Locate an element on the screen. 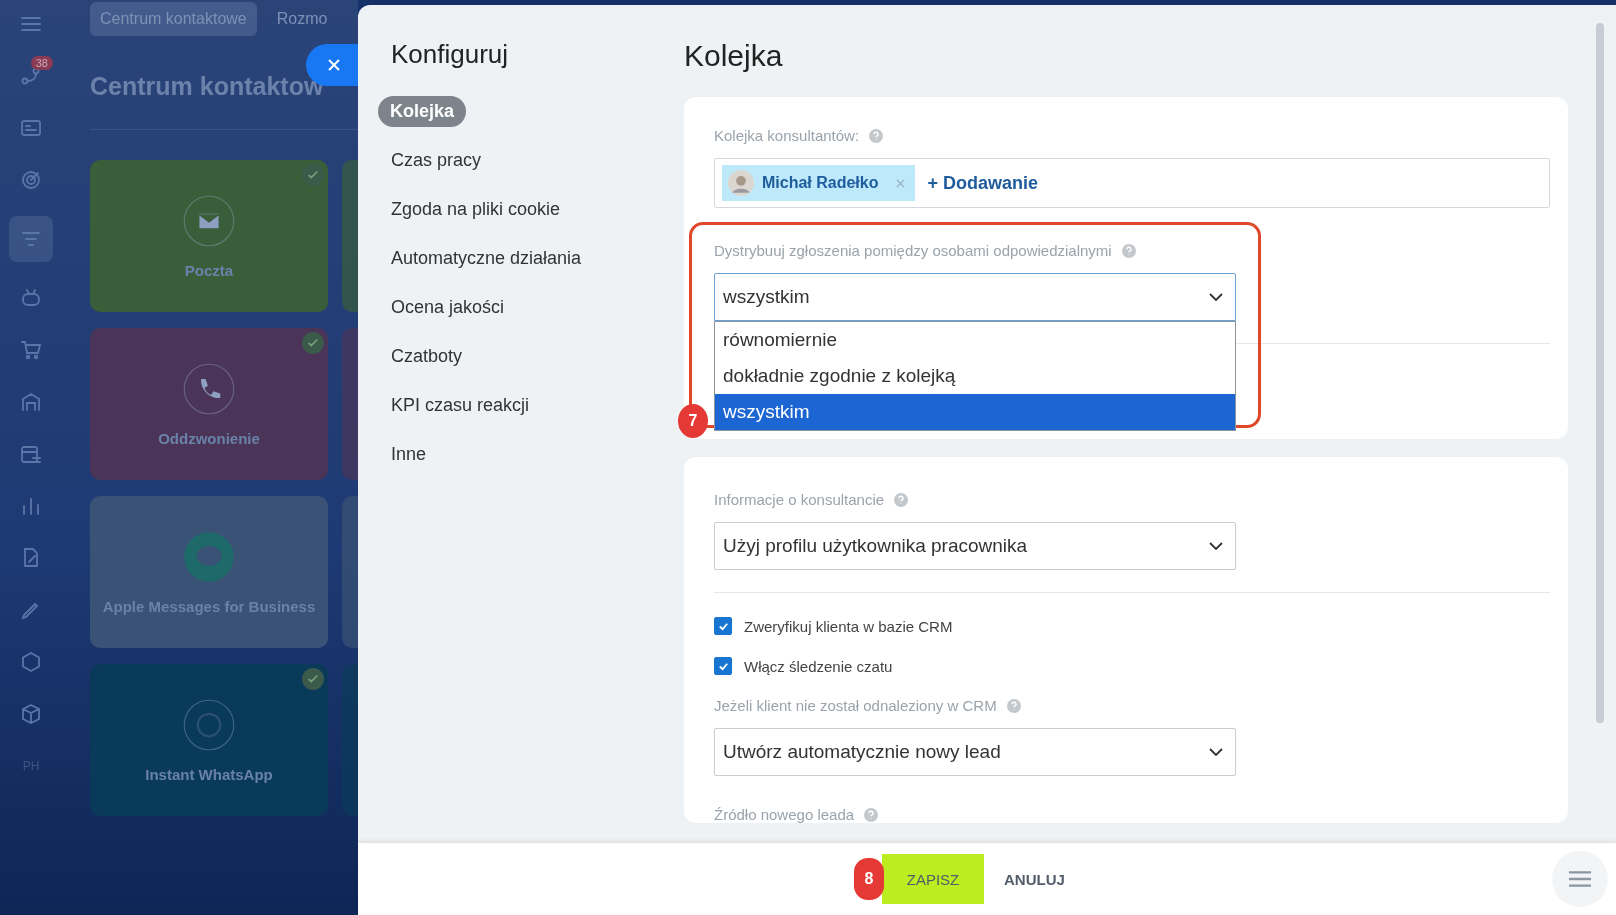 The height and width of the screenshot is (915, 1616). nav-item: Automatyczne działania is located at coordinates (486, 258).